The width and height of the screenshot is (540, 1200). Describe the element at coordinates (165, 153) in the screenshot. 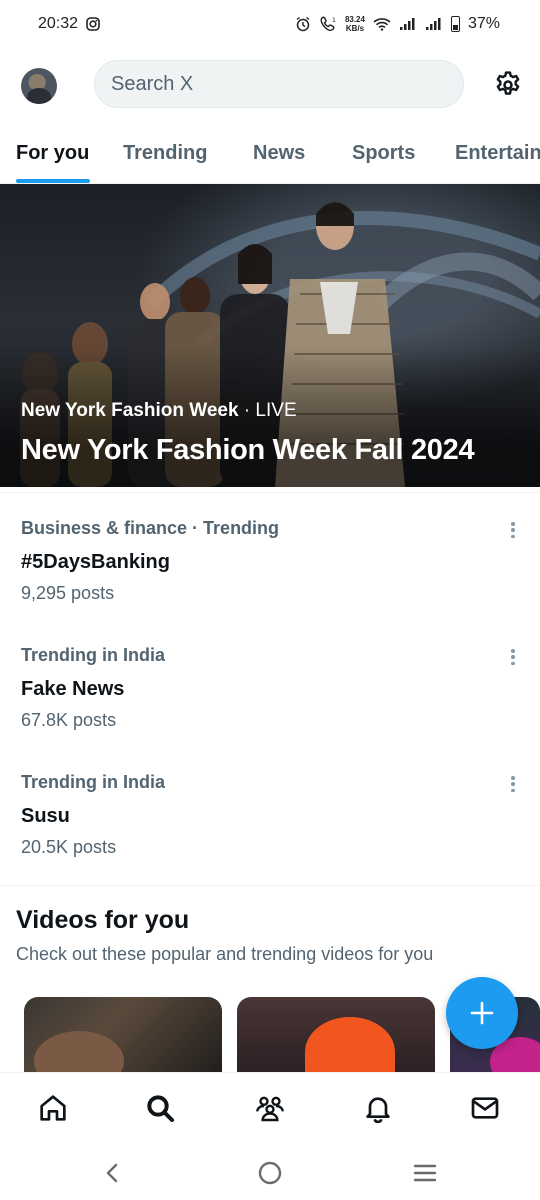

I see `tab-trending: Trending` at that location.